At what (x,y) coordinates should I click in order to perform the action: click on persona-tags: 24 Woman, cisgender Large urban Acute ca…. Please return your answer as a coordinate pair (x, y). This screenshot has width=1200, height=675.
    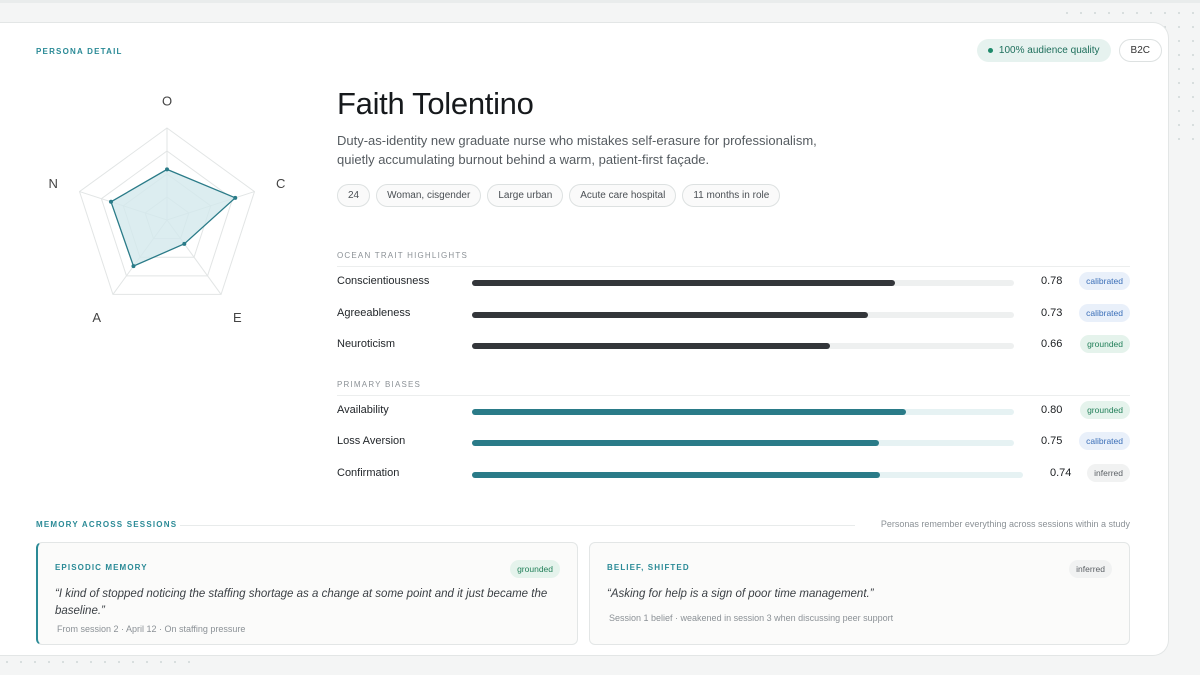
    Looking at the image, I should click on (559, 195).